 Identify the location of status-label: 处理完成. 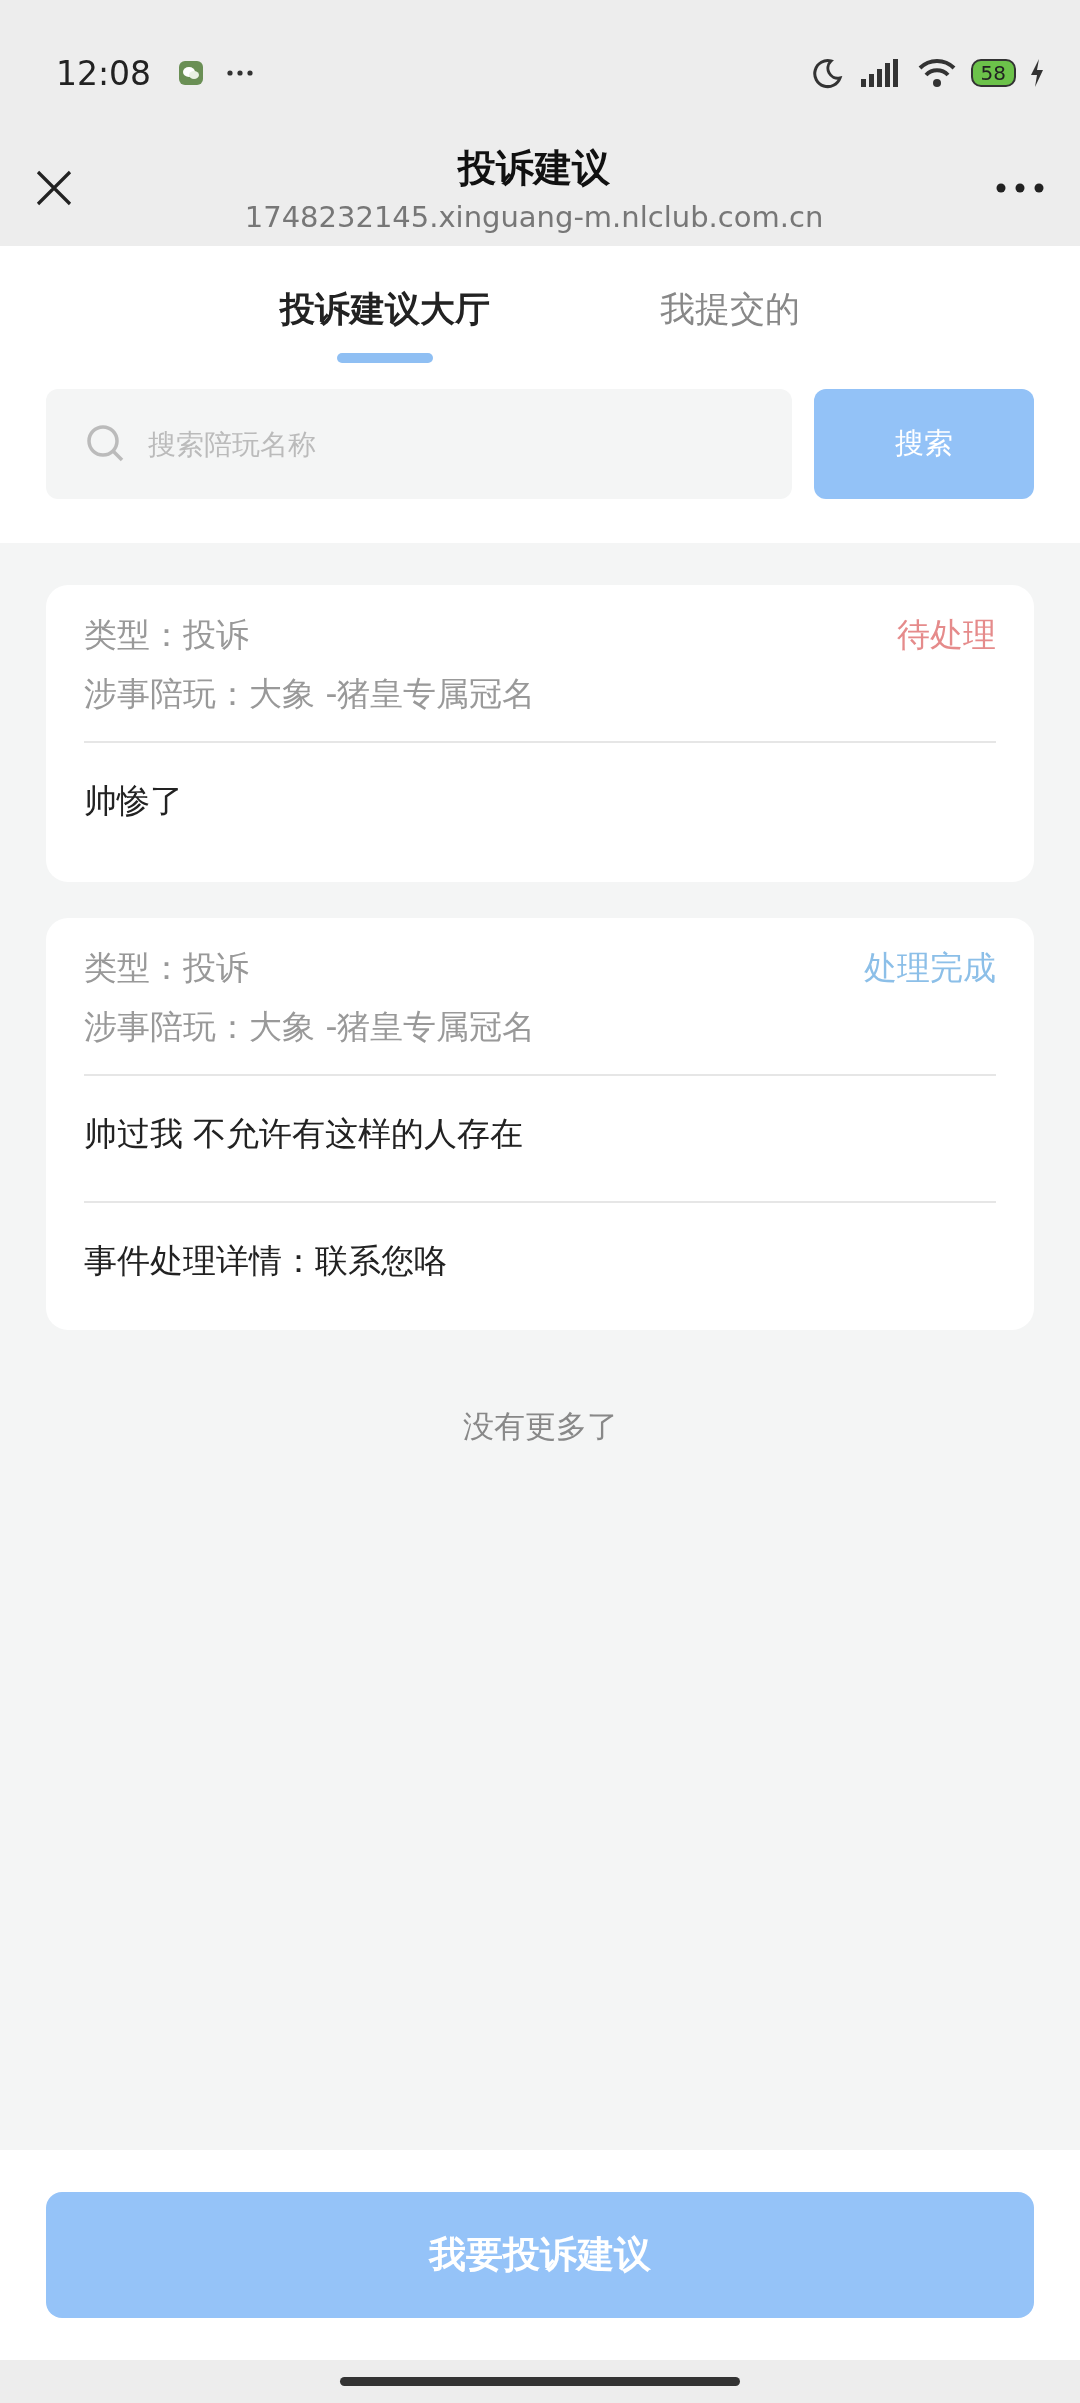
(930, 968).